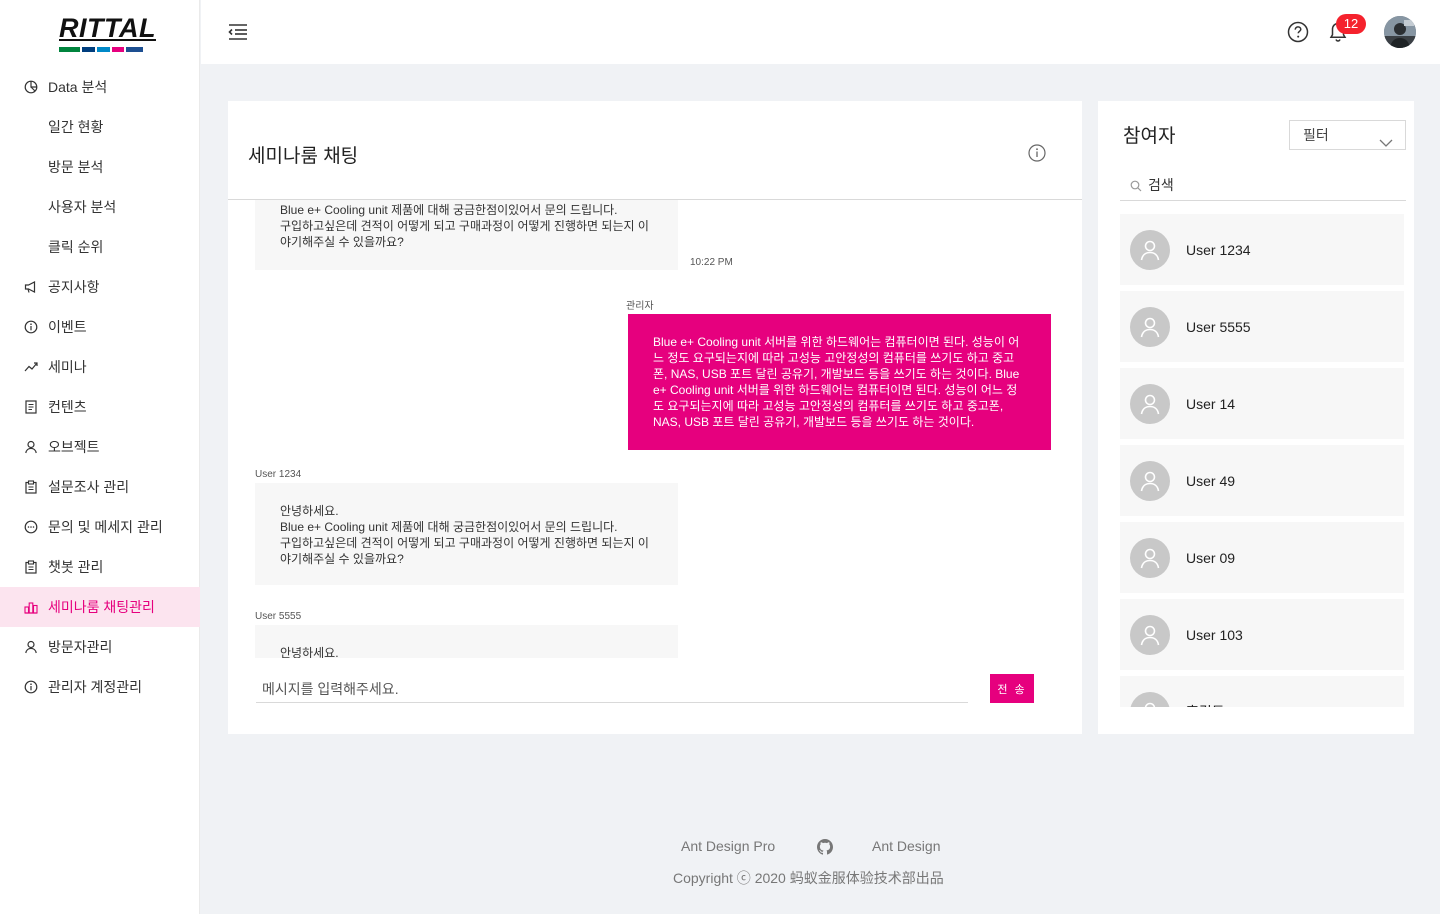  I want to click on sidebar-item: 챗봇 관리, so click(100, 567).